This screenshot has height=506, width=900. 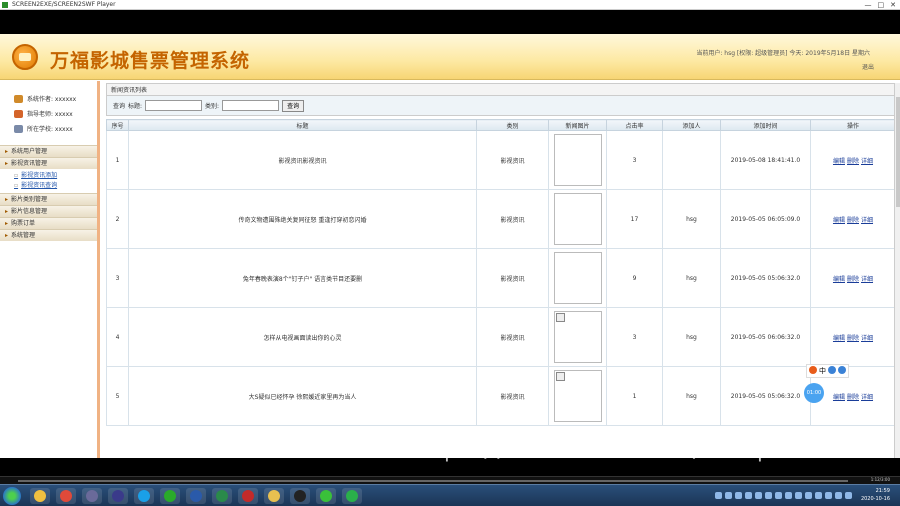 I want to click on ime-mode: 中, so click(x=822, y=371).